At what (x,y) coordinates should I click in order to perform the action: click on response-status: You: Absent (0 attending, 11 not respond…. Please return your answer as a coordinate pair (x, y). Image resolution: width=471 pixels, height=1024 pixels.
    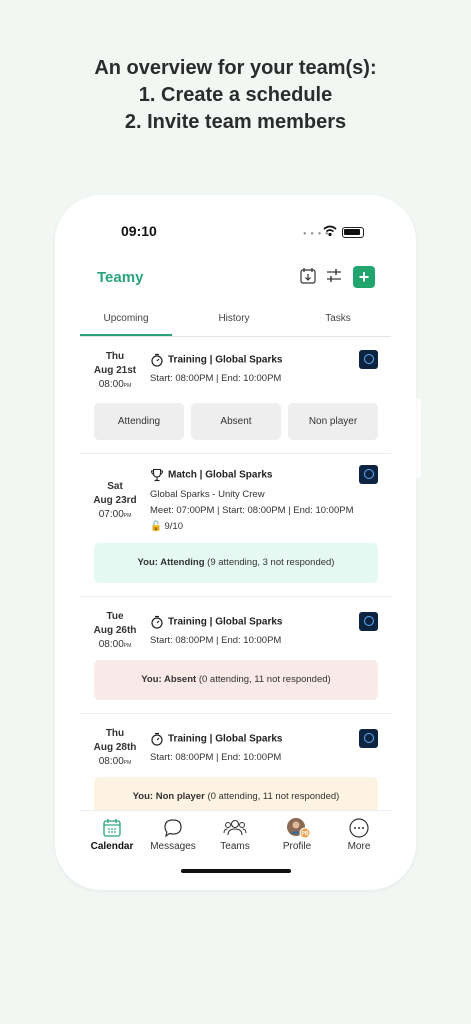
    Looking at the image, I should click on (236, 680).